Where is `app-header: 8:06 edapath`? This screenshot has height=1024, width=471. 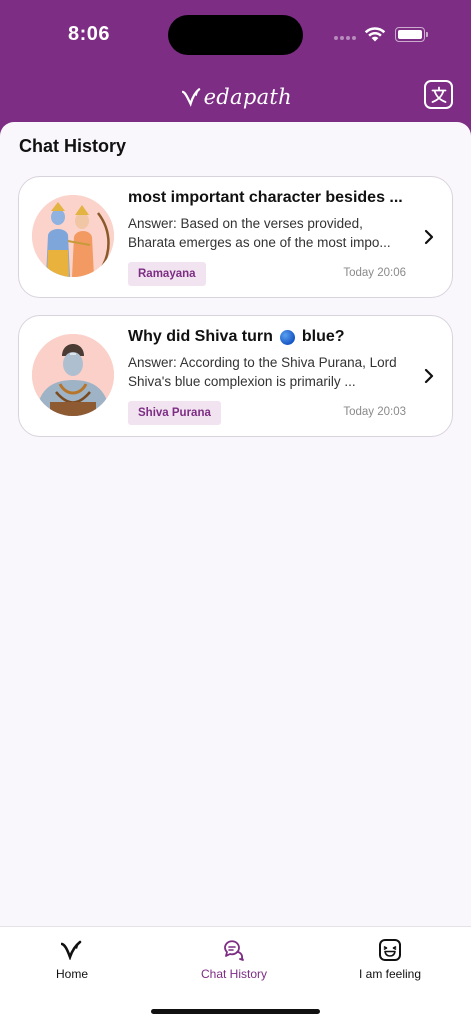
app-header: 8:06 edapath is located at coordinates (235, 70).